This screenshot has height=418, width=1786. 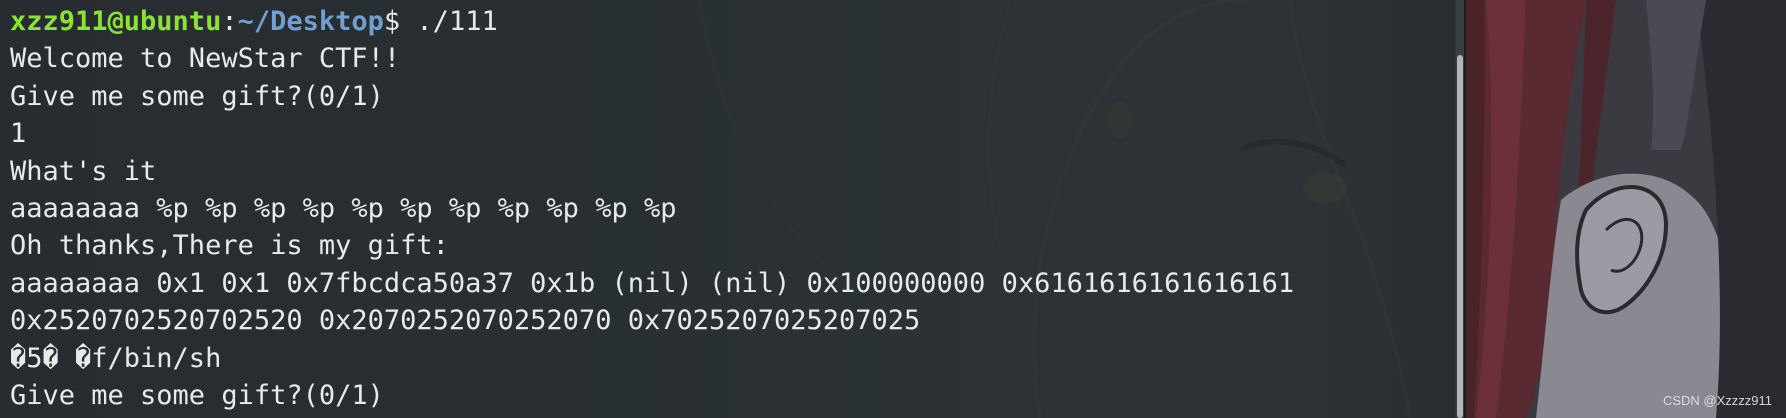 What do you see at coordinates (116, 358) in the screenshot?
I see `output-line: �5� �f/bin/sh` at bounding box center [116, 358].